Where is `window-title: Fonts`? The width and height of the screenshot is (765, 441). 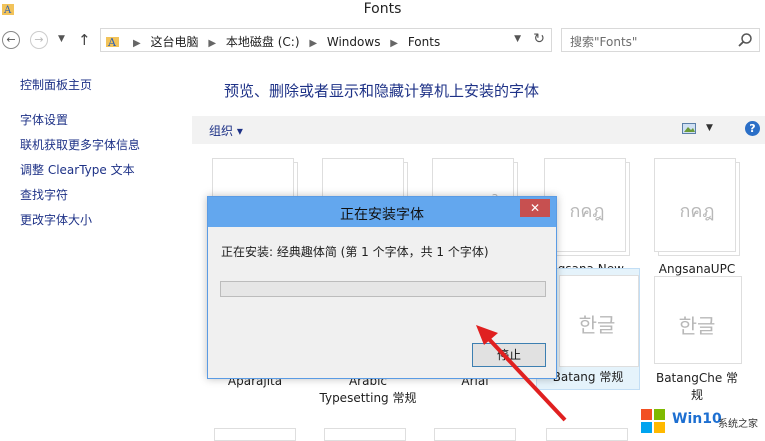 window-title: Fonts is located at coordinates (382, 9).